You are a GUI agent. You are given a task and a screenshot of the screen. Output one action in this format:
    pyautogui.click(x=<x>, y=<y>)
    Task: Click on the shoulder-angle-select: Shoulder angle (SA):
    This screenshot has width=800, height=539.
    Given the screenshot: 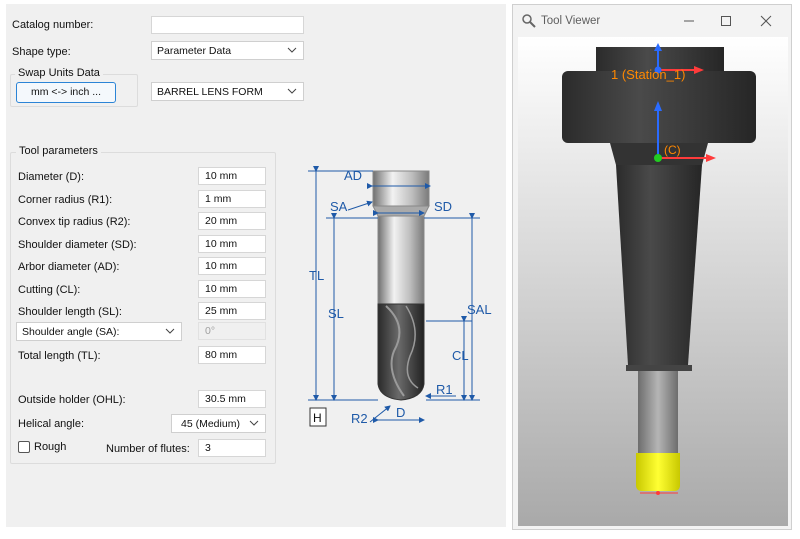 What is the action you would take?
    pyautogui.click(x=99, y=331)
    